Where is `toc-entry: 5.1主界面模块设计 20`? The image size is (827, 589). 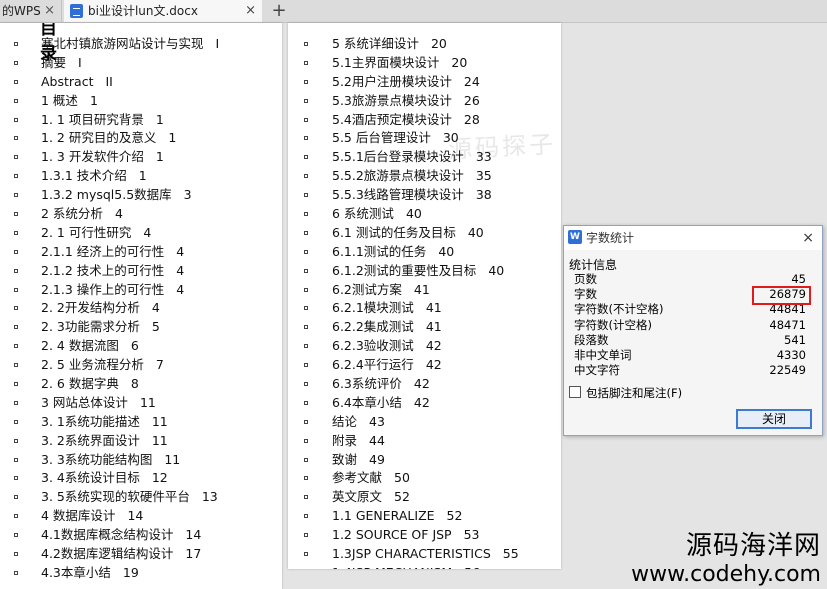
toc-entry: 5.1主界面模块设计 20 is located at coordinates (403, 63).